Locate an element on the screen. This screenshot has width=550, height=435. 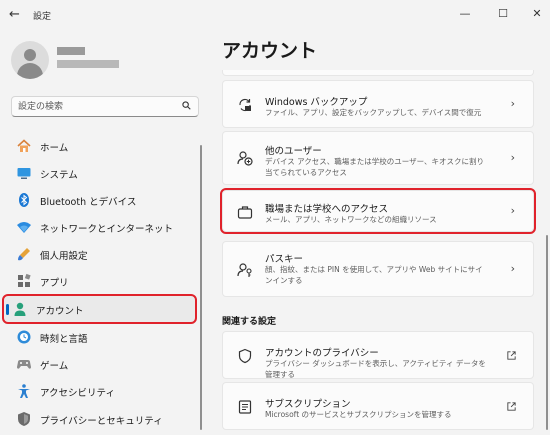
sidebar-scrollbar is located at coordinates (201, 287).